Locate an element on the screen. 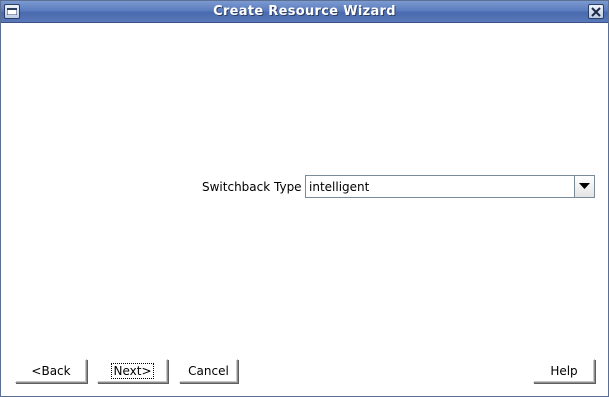 The width and height of the screenshot is (609, 397). switchback-type-label: Switchback Type is located at coordinates (252, 187).